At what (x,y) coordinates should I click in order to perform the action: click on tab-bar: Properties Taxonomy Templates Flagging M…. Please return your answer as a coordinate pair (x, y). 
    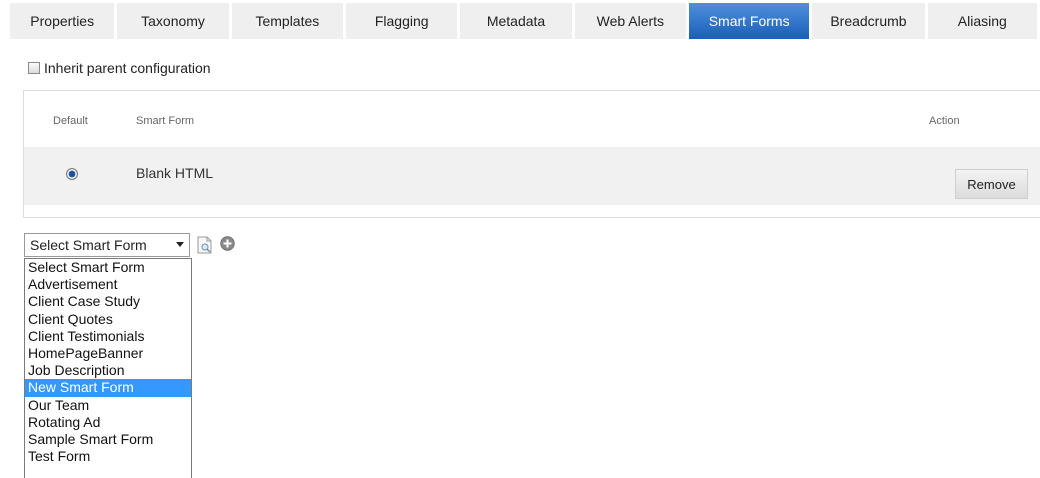
    Looking at the image, I should click on (525, 19).